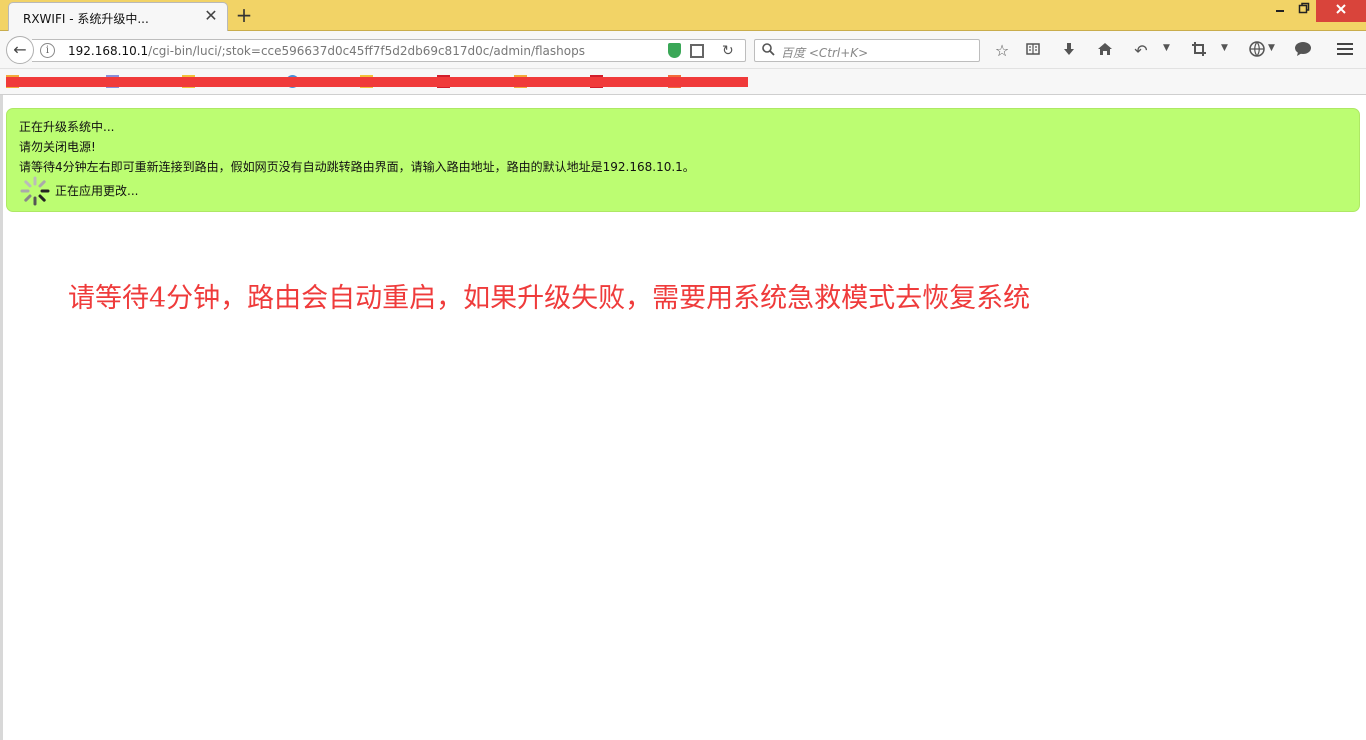  Describe the element at coordinates (1199, 51) in the screenshot. I see `crop-icon` at that location.